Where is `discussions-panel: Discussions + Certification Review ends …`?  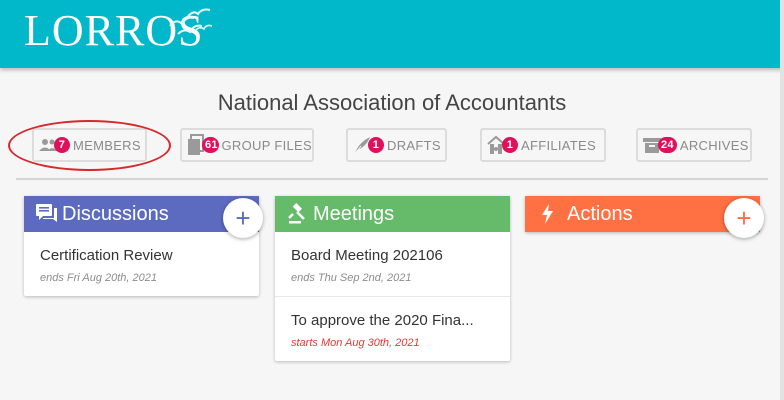
discussions-panel: Discussions + Certification Review ends … is located at coordinates (143, 246).